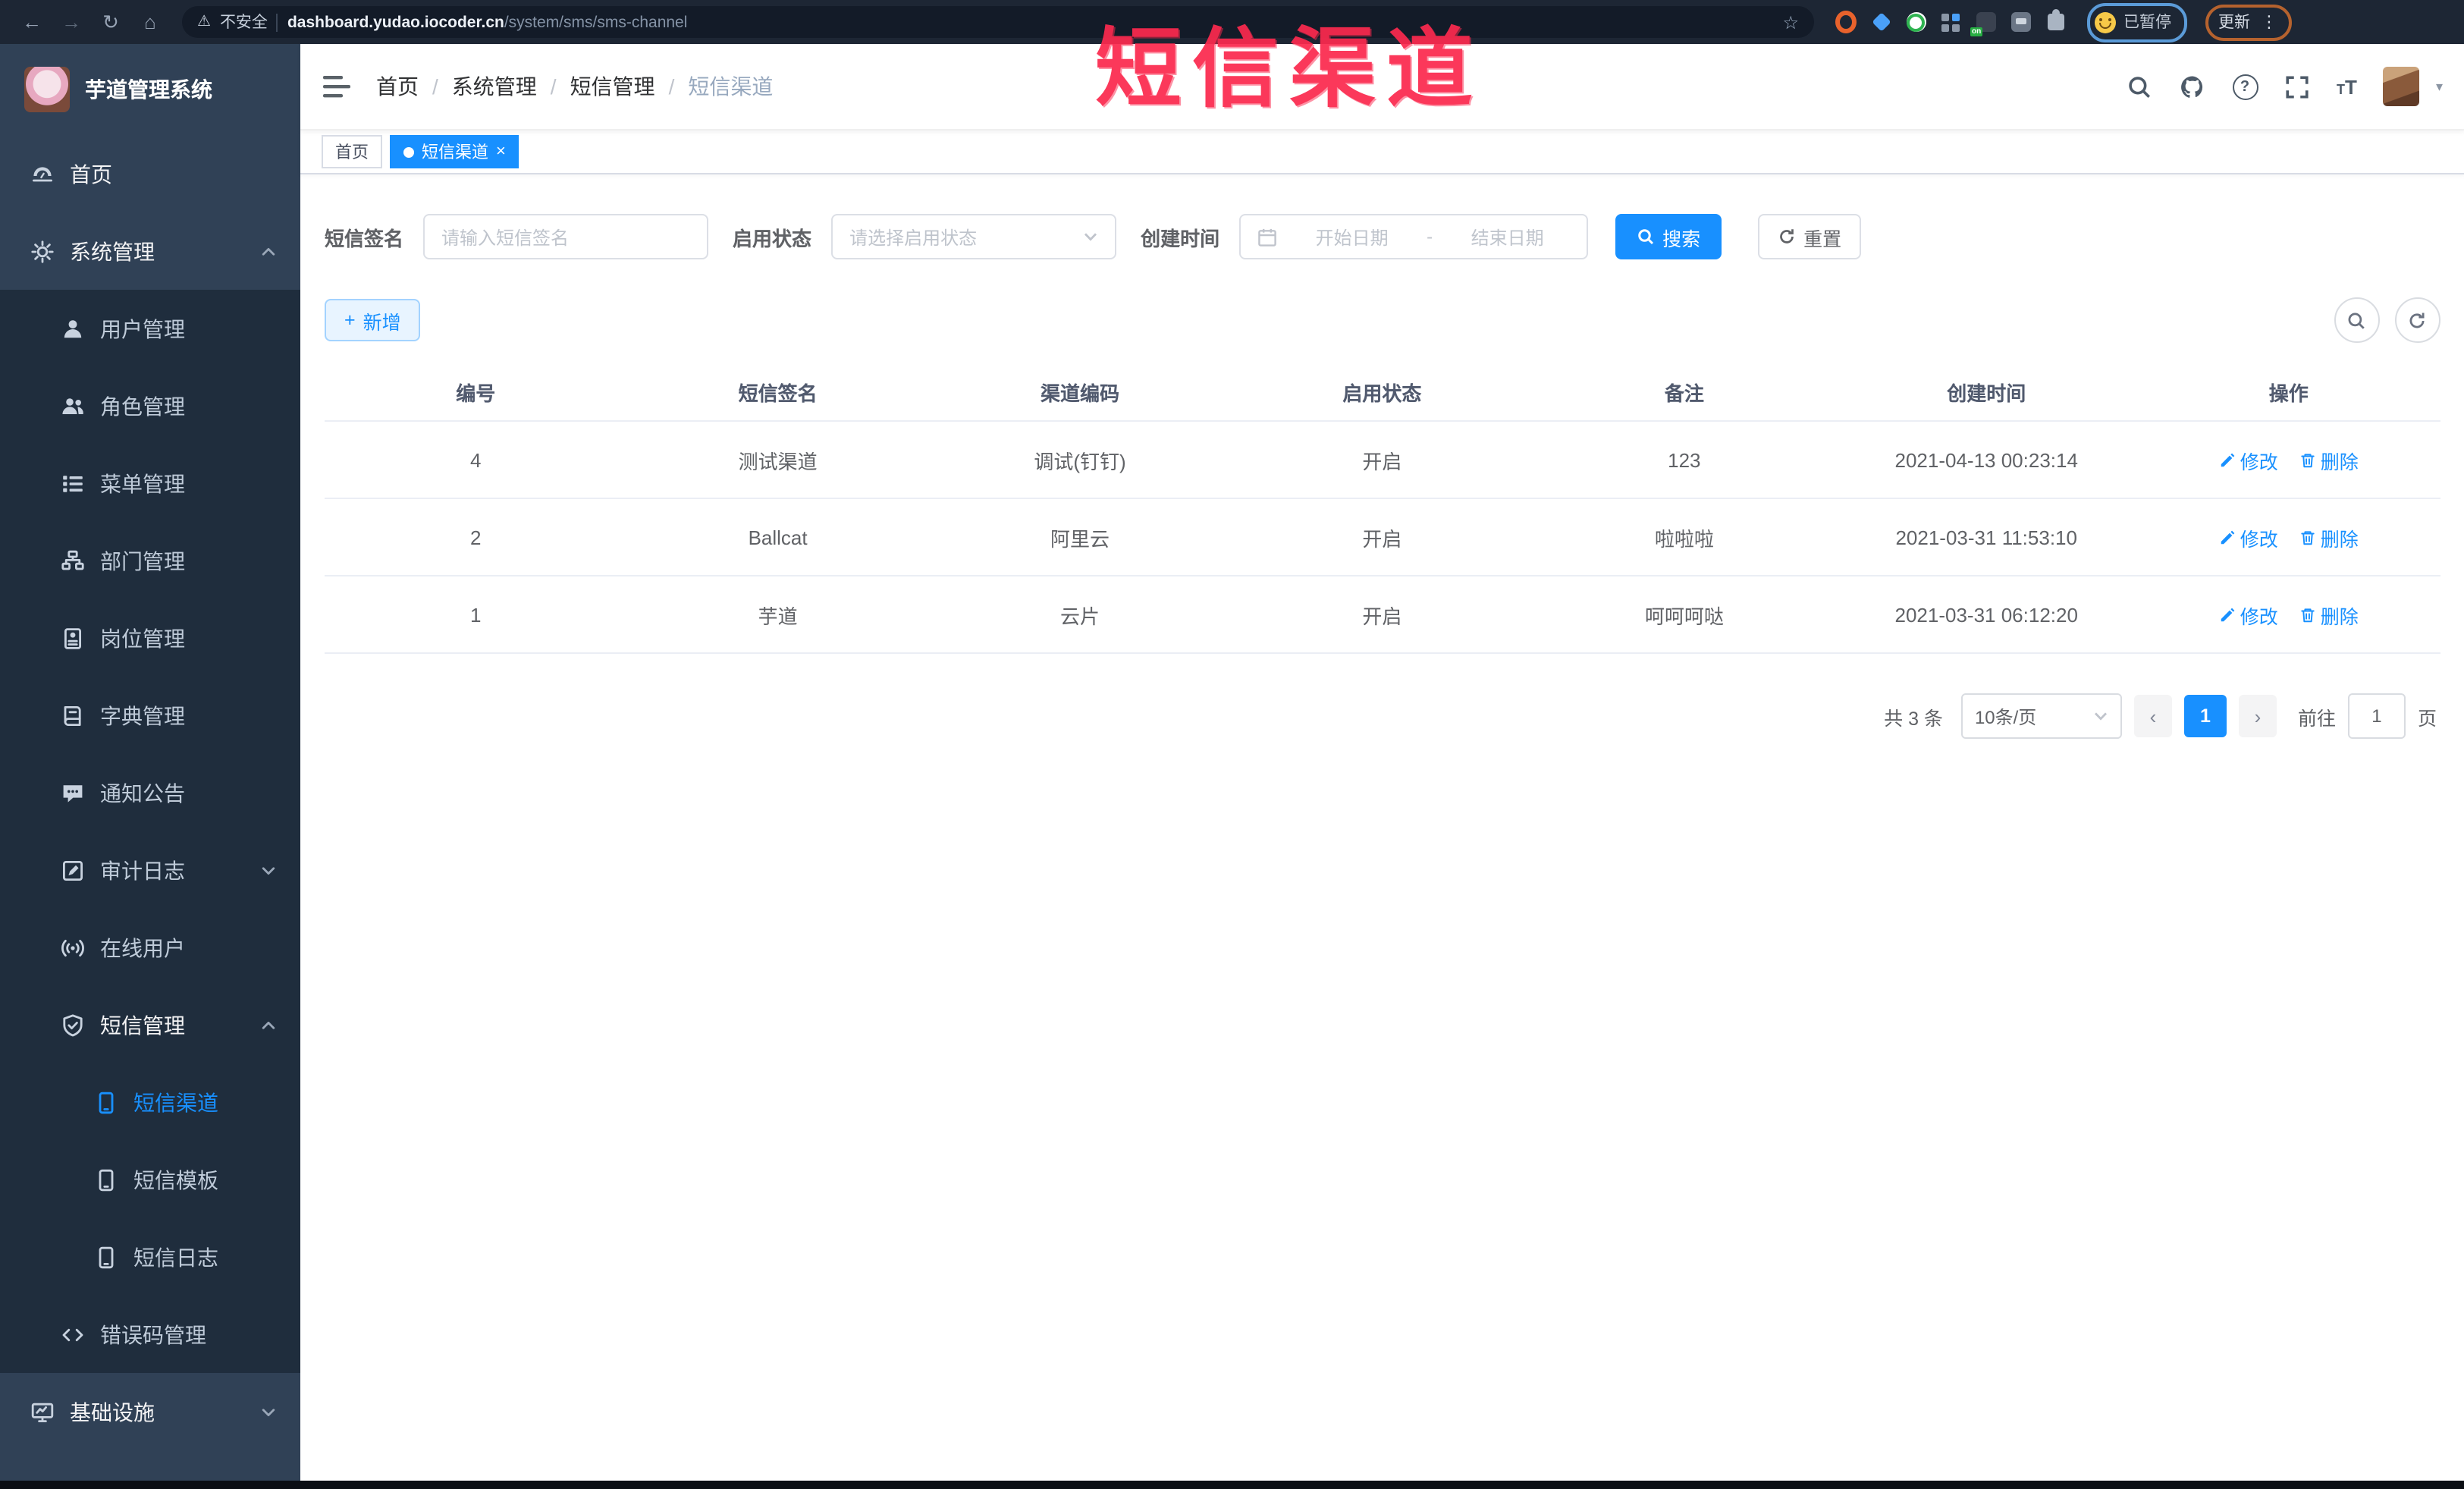 This screenshot has width=2464, height=1489. Describe the element at coordinates (2347, 86) in the screenshot. I see `font-size-icon: TT` at that location.